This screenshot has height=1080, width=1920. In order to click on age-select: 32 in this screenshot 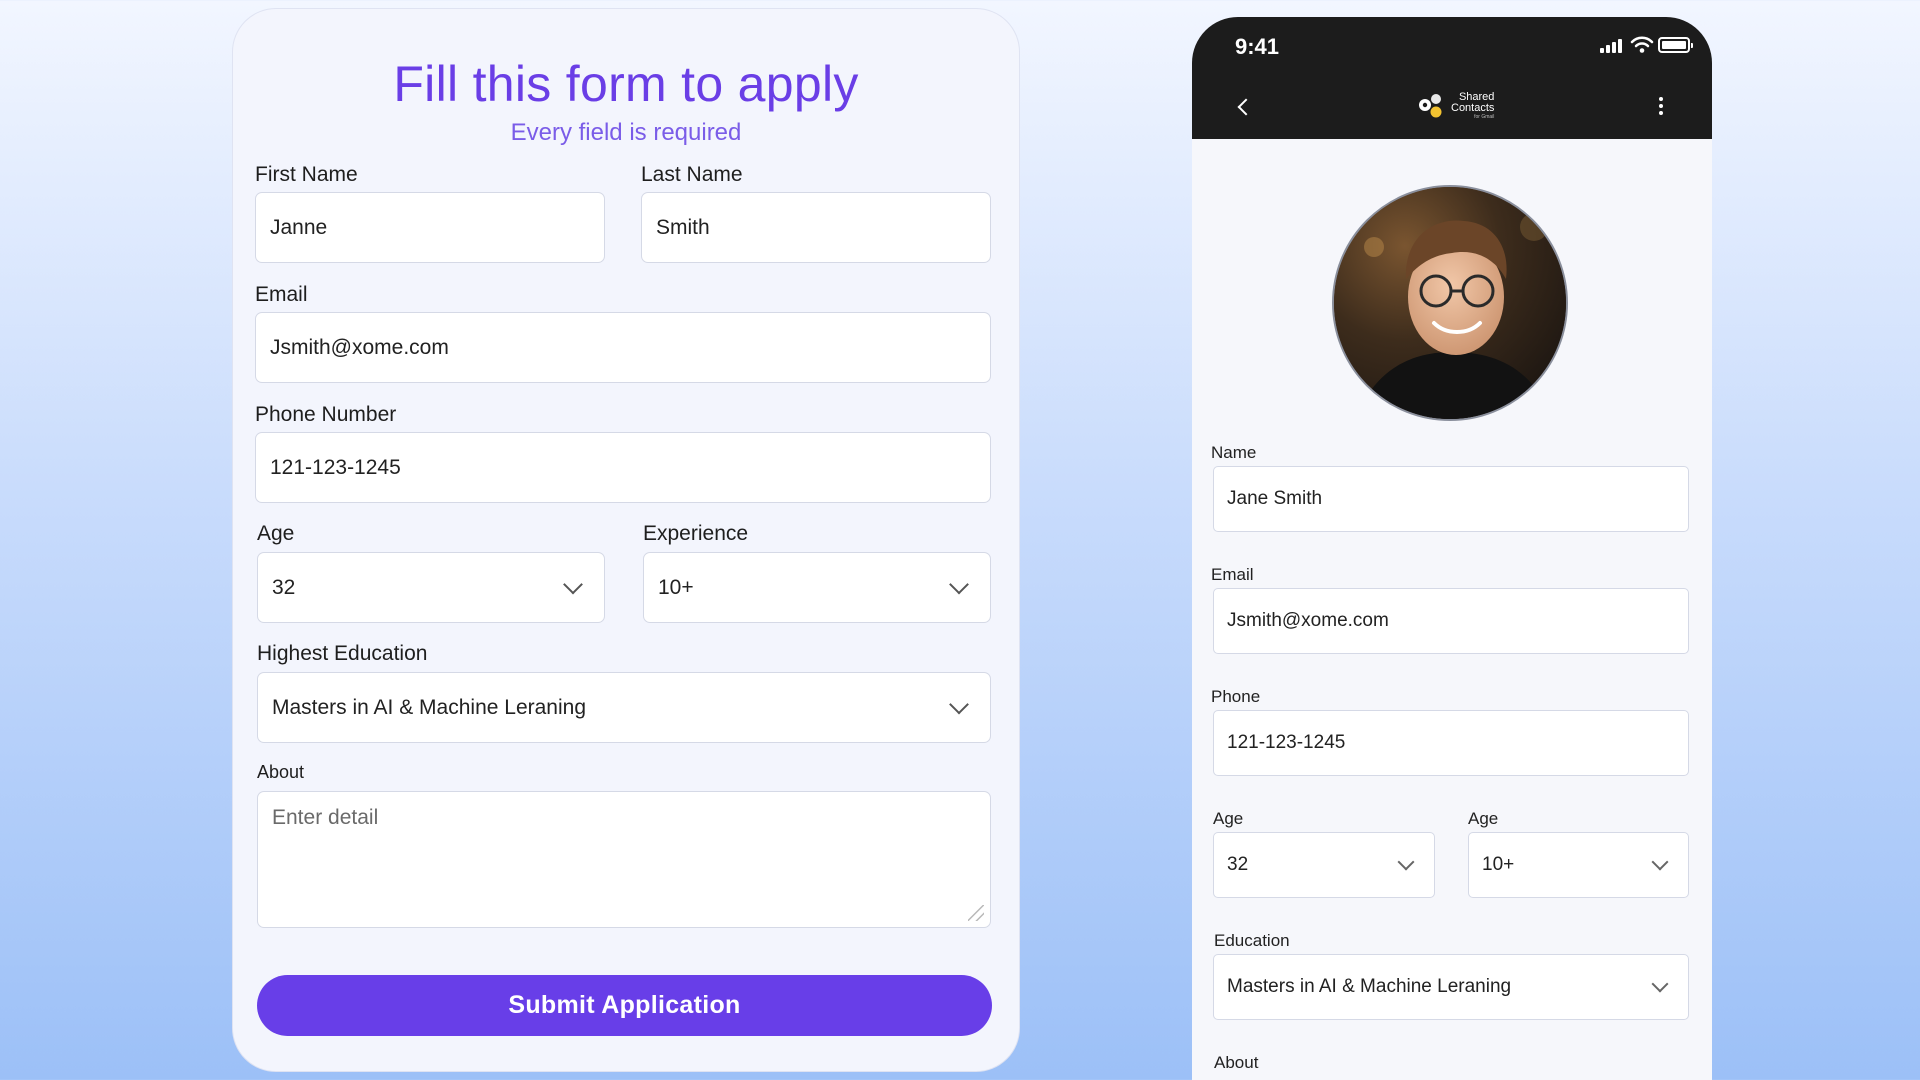, I will do `click(431, 587)`.